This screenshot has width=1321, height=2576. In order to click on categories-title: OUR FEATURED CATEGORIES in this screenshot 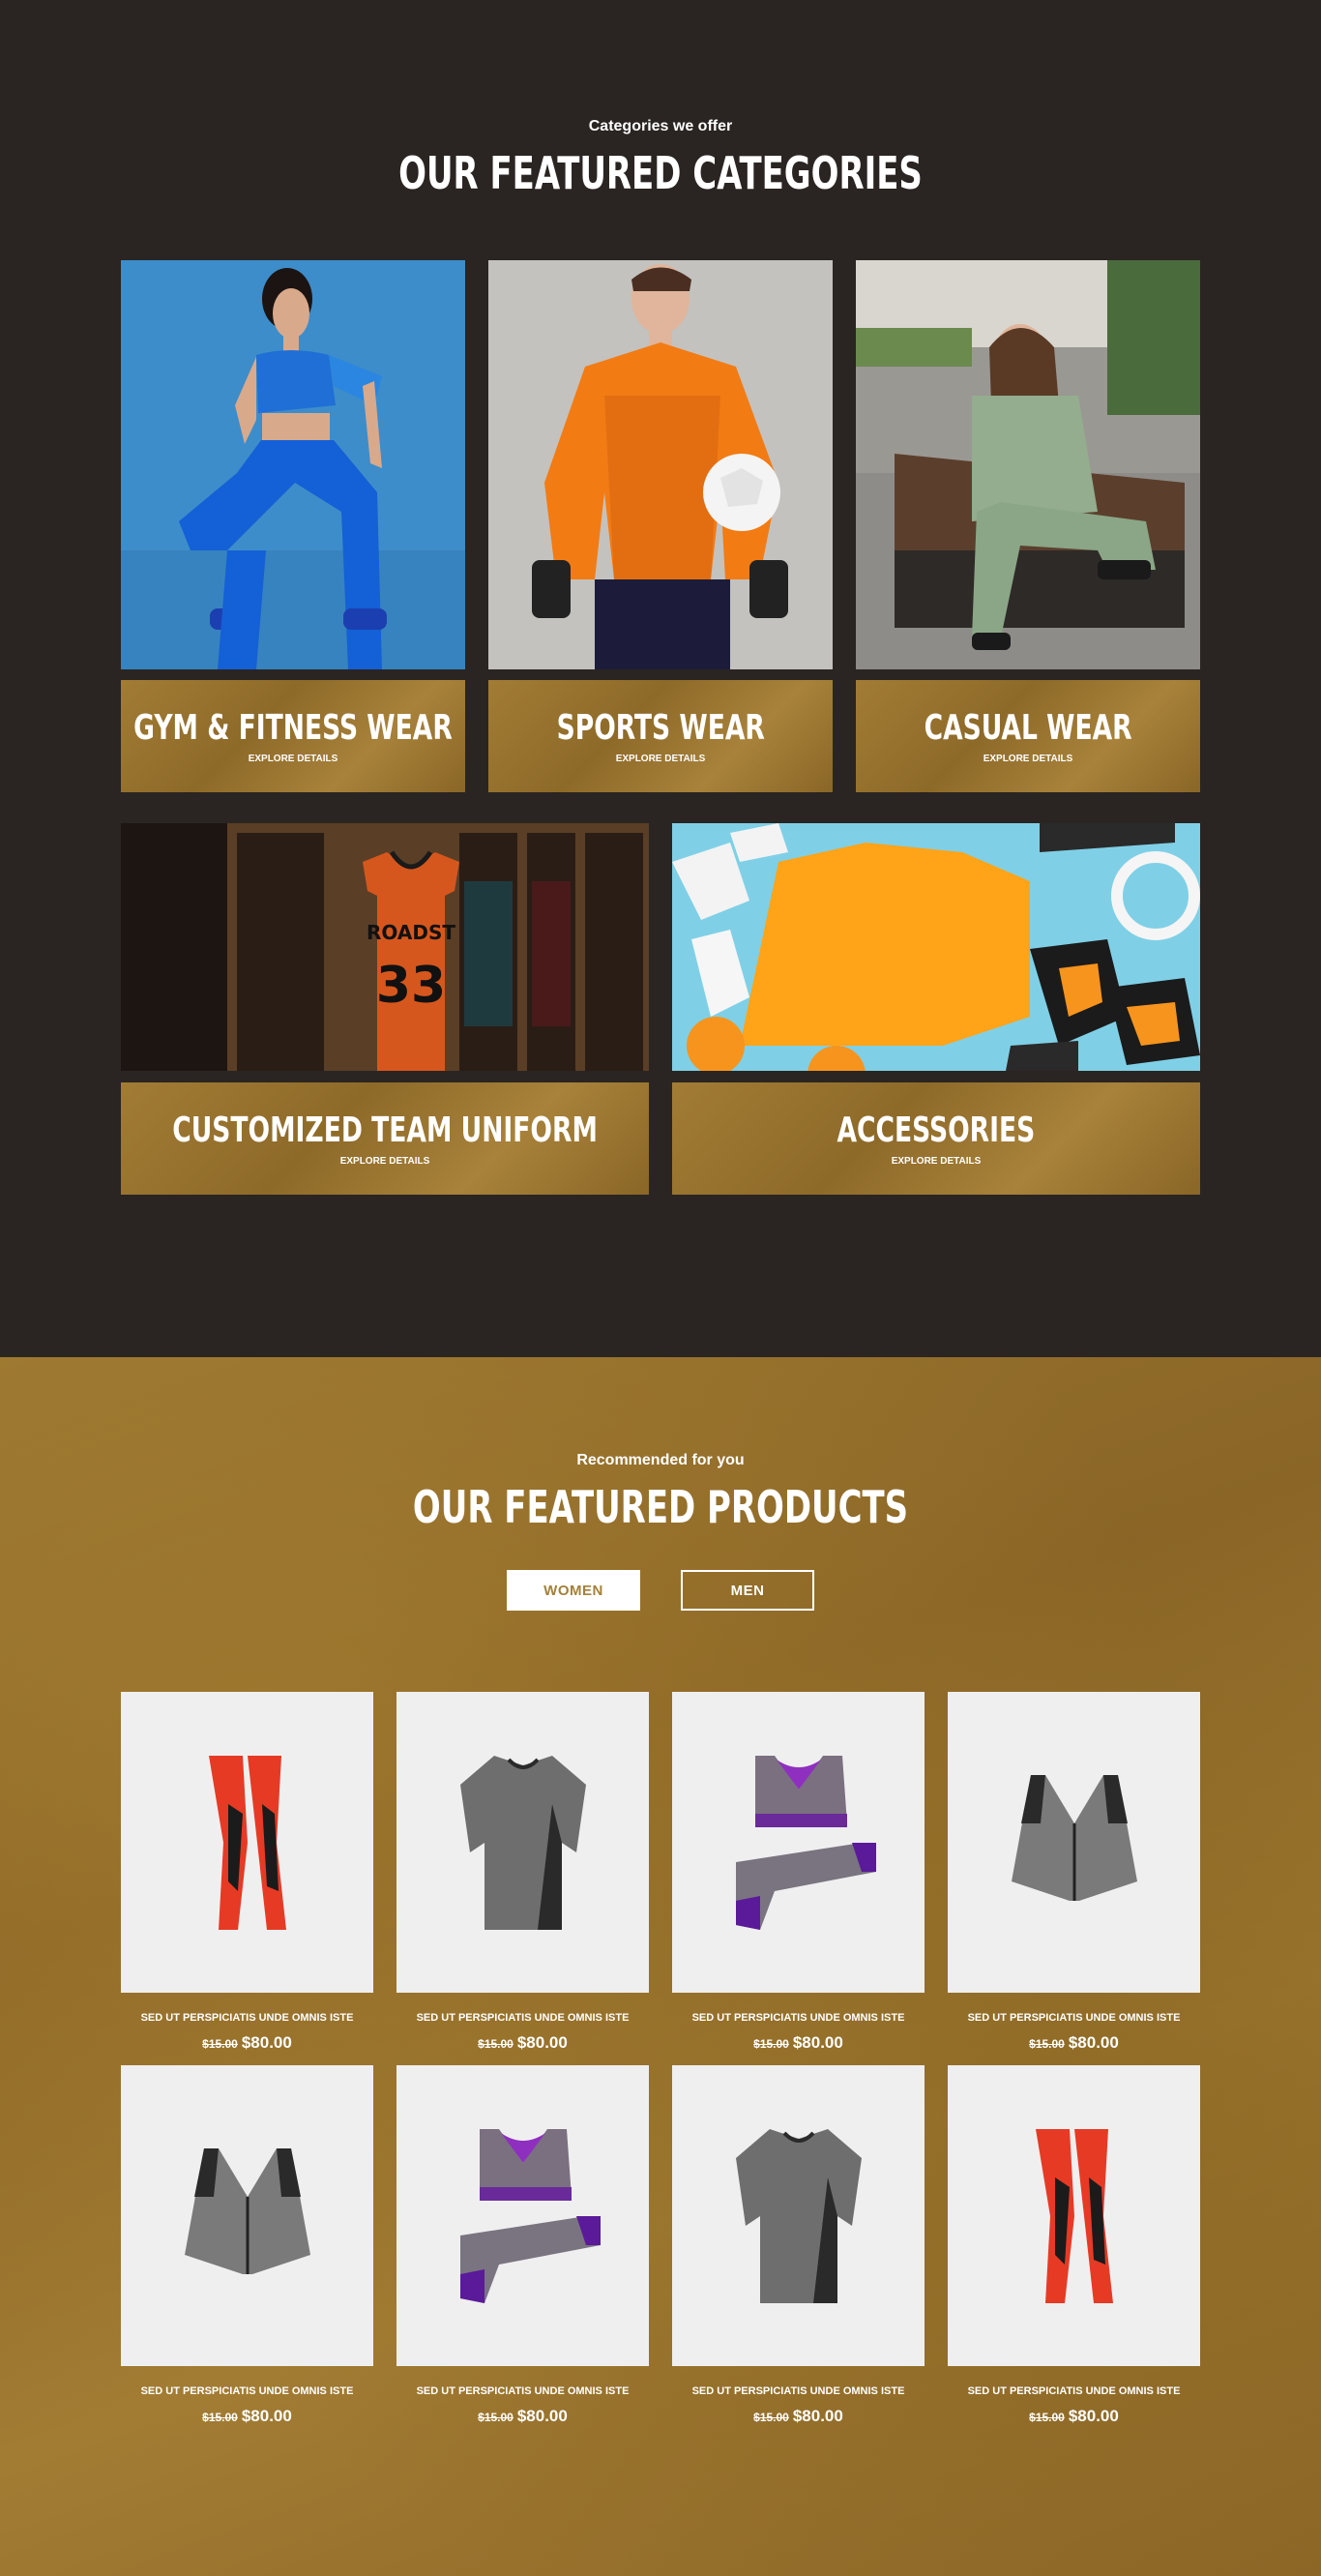, I will do `click(661, 173)`.